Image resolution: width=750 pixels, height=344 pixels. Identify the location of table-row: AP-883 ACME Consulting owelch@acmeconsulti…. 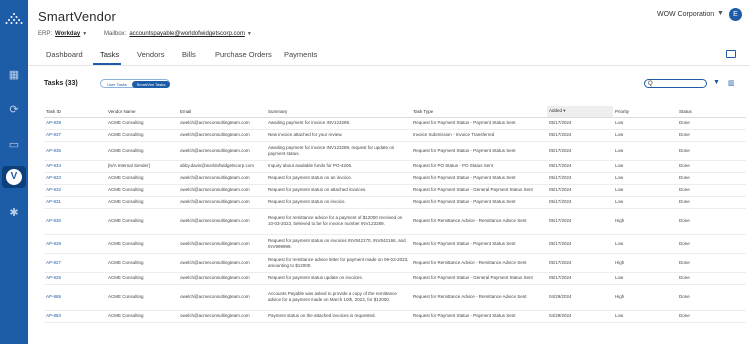
(395, 316).